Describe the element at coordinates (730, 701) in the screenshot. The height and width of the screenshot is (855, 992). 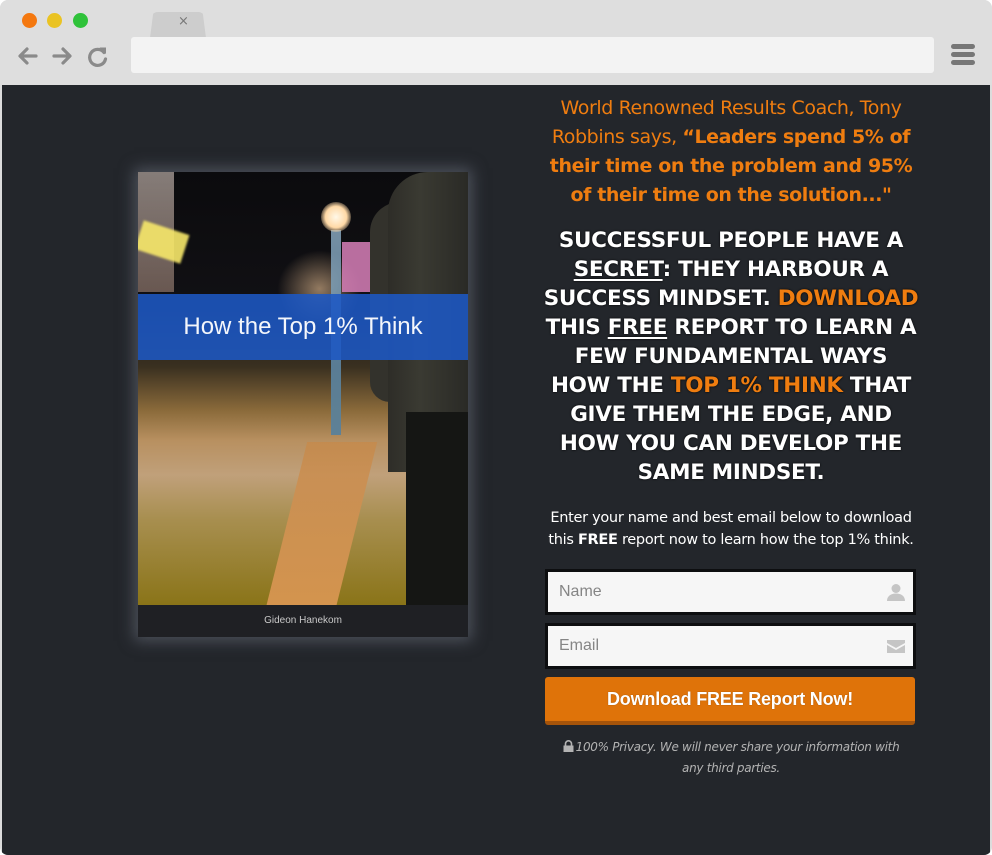
I see `download-report-button: Download FREE Report Now!` at that location.